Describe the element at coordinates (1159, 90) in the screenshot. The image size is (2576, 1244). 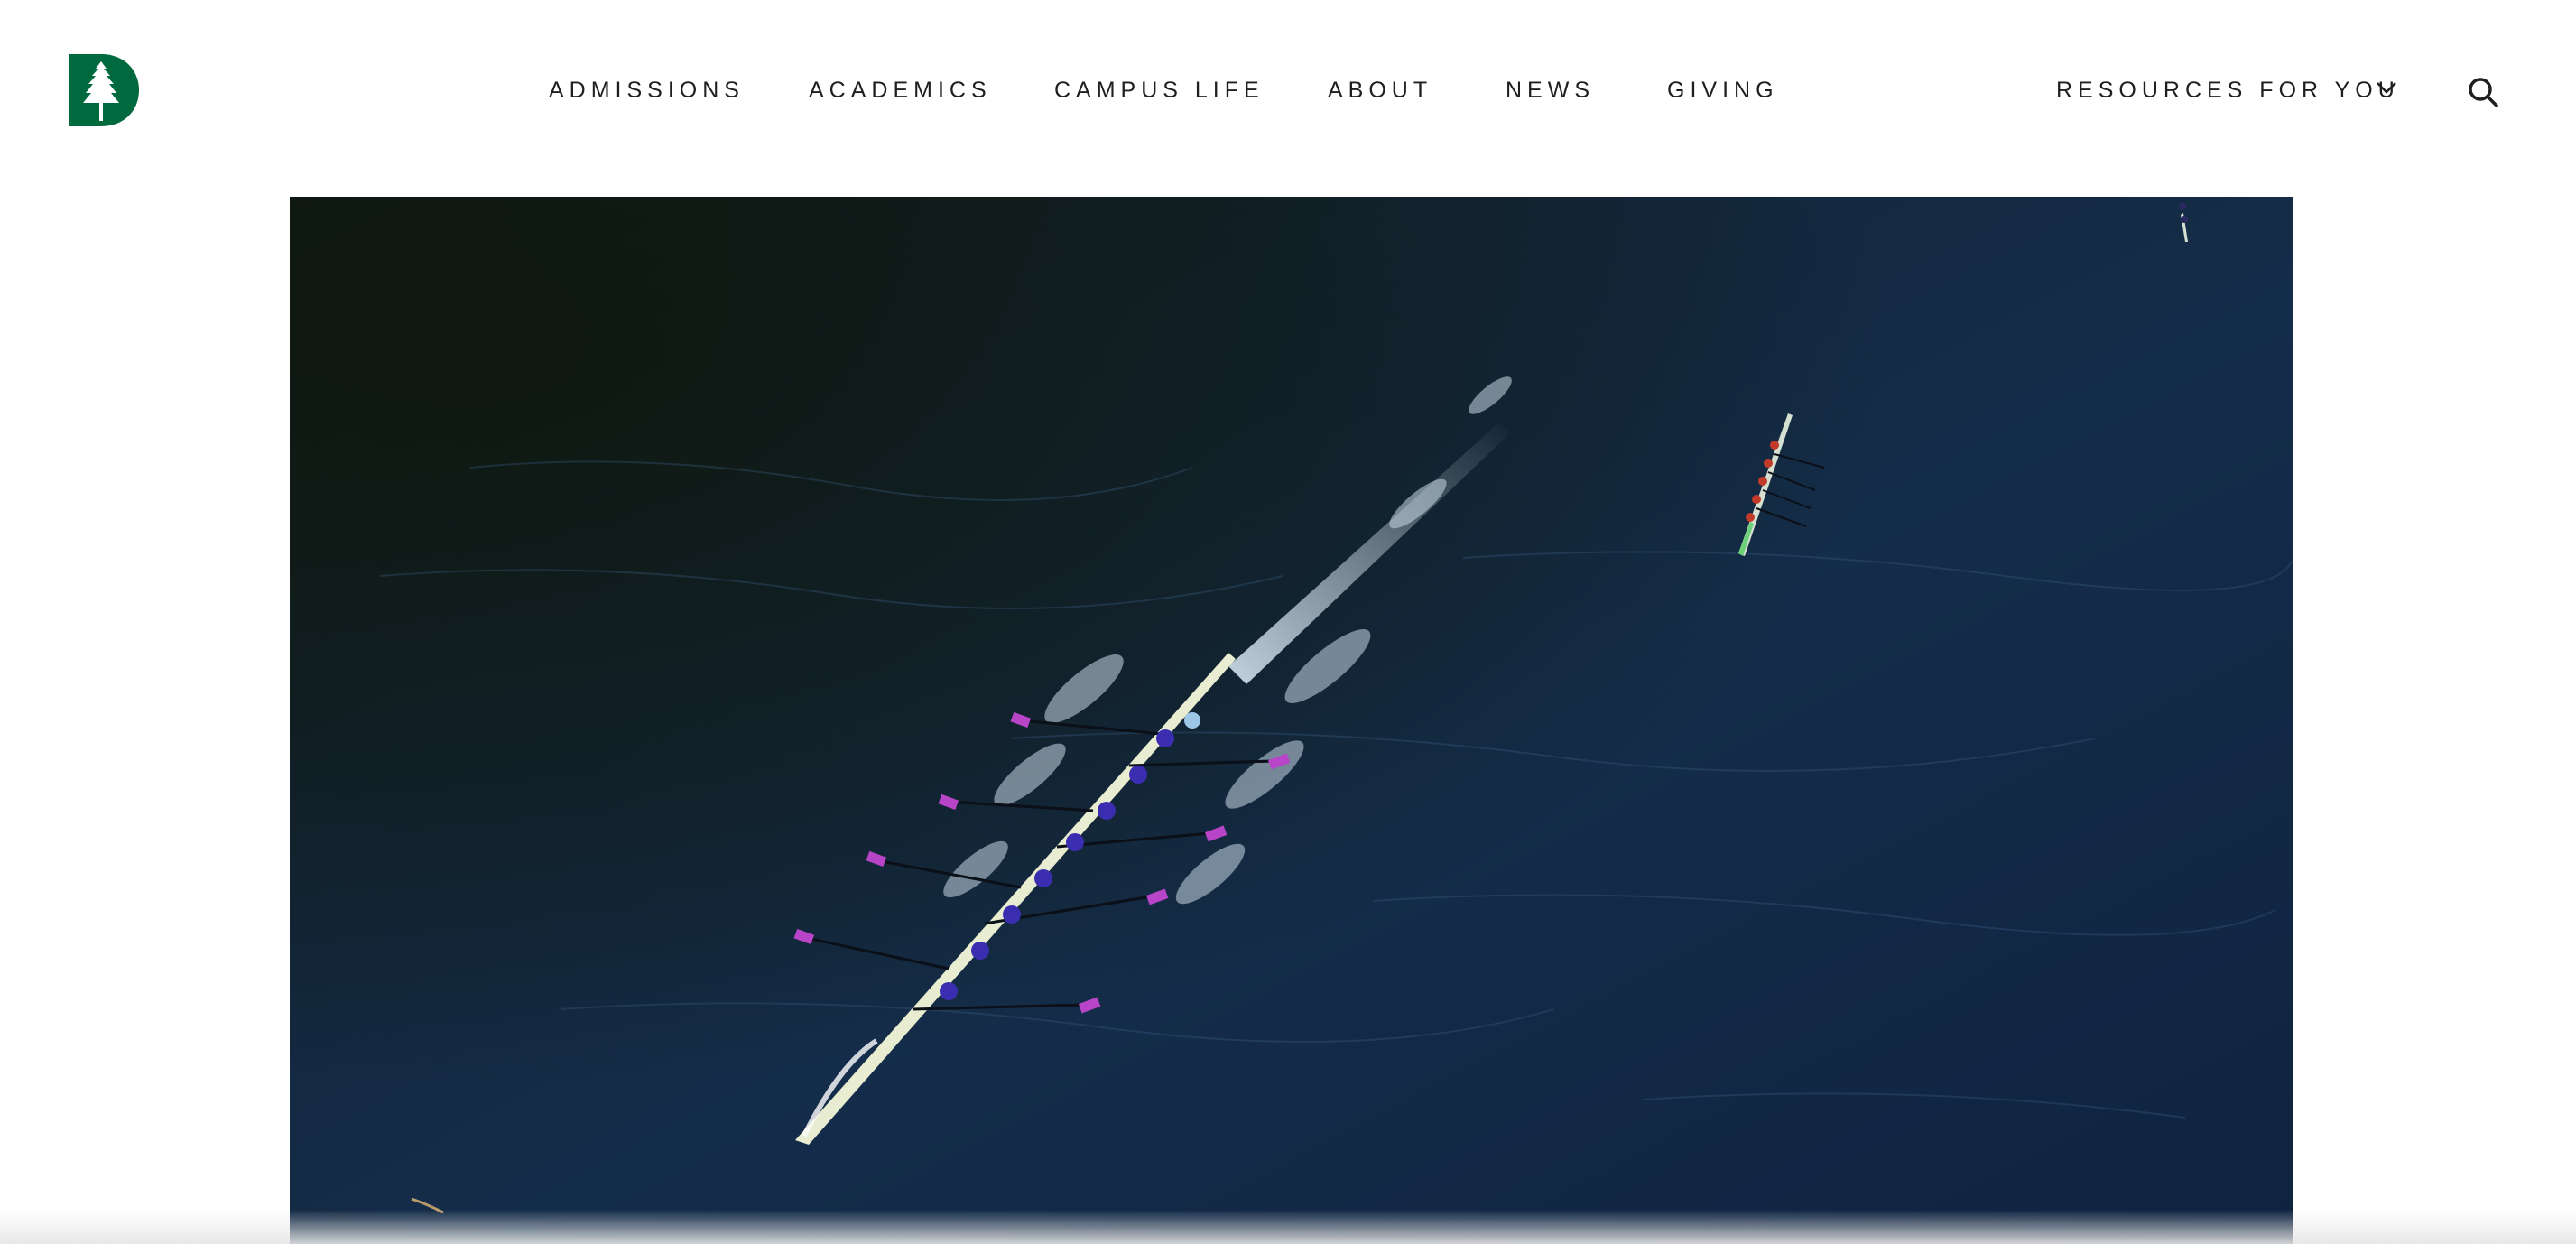
I see `nav-campus-life: CAMPUS LIFE` at that location.